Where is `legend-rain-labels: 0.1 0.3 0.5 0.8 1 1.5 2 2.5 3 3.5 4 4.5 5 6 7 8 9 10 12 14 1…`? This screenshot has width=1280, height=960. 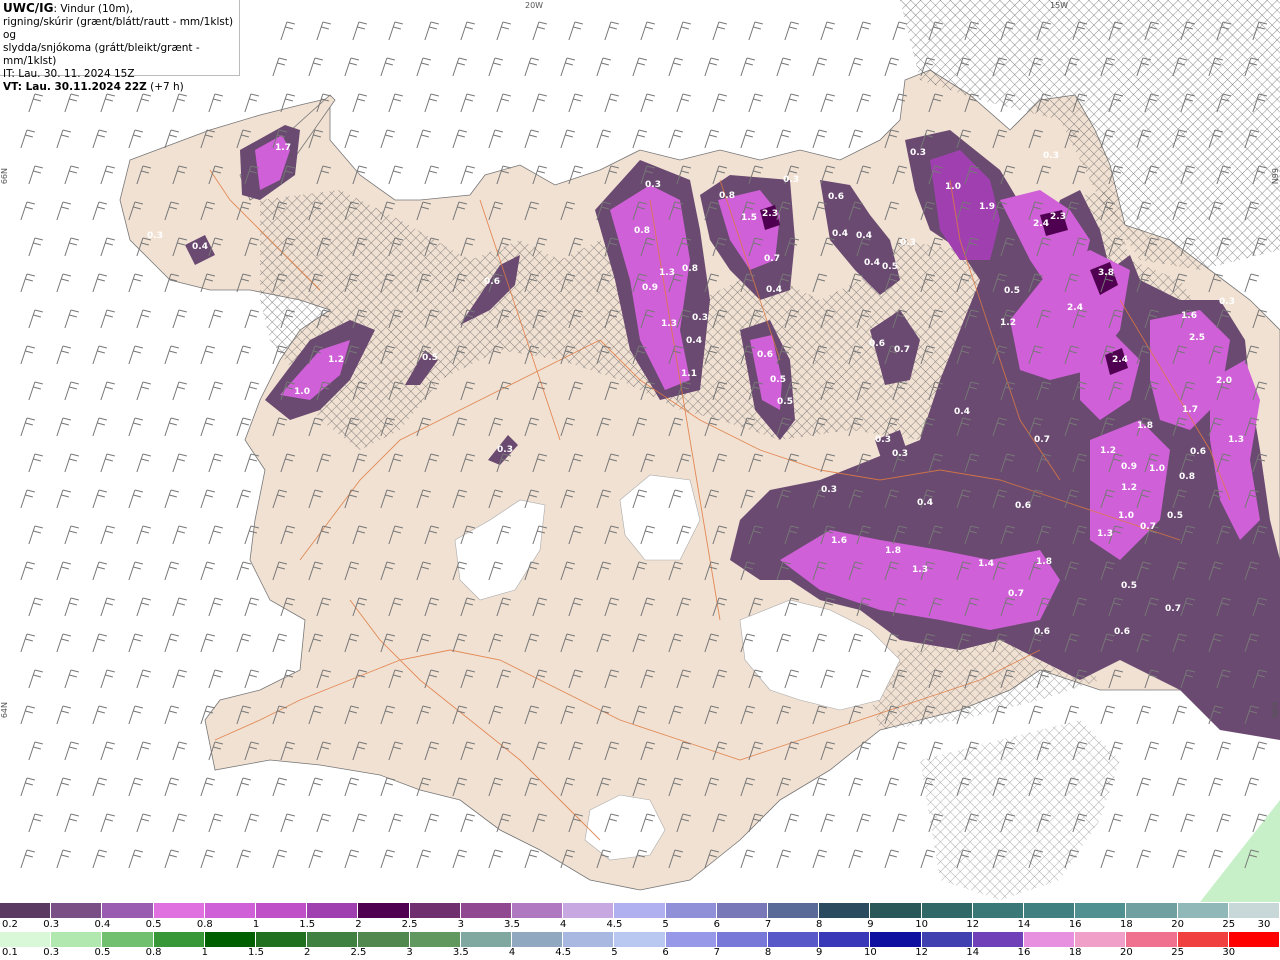 legend-rain-labels: 0.1 0.3 0.5 0.8 1 1.5 2 2.5 3 3.5 4 4.5 5 6 7 8 9 10 12 14 1… is located at coordinates (640, 953).